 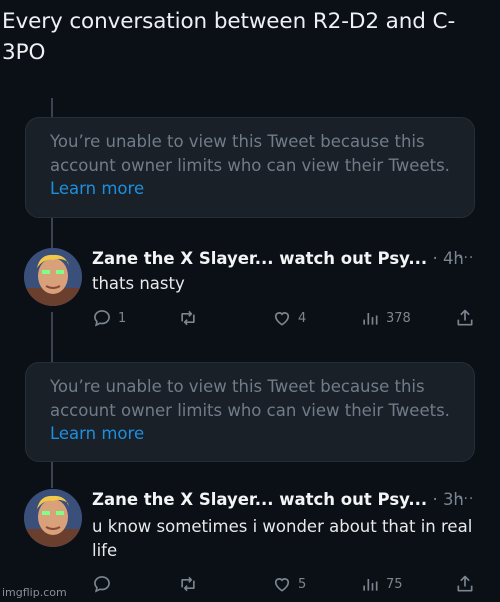 I want to click on tweet-actions: 5 75, so click(x=250, y=586).